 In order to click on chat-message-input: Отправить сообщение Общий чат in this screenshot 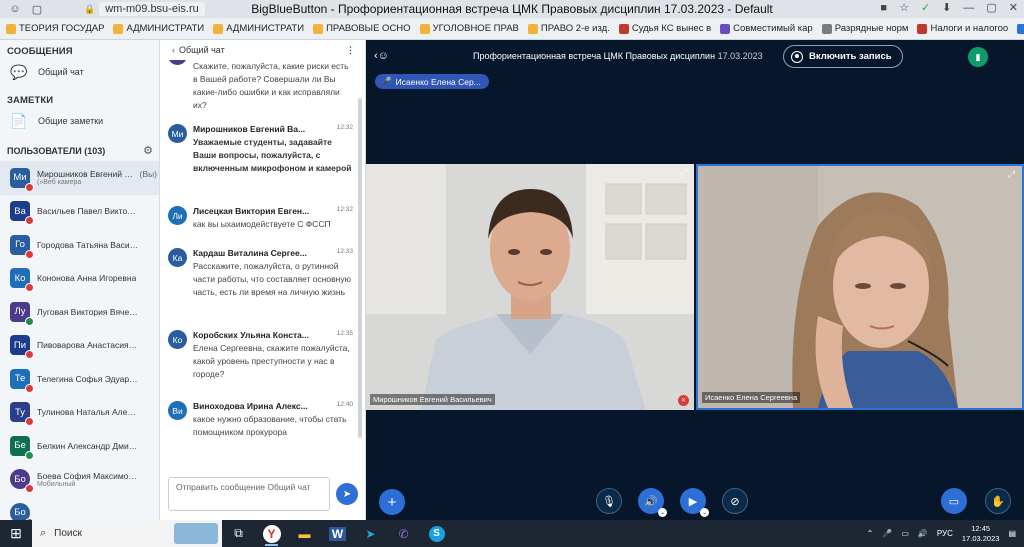, I will do `click(249, 494)`.